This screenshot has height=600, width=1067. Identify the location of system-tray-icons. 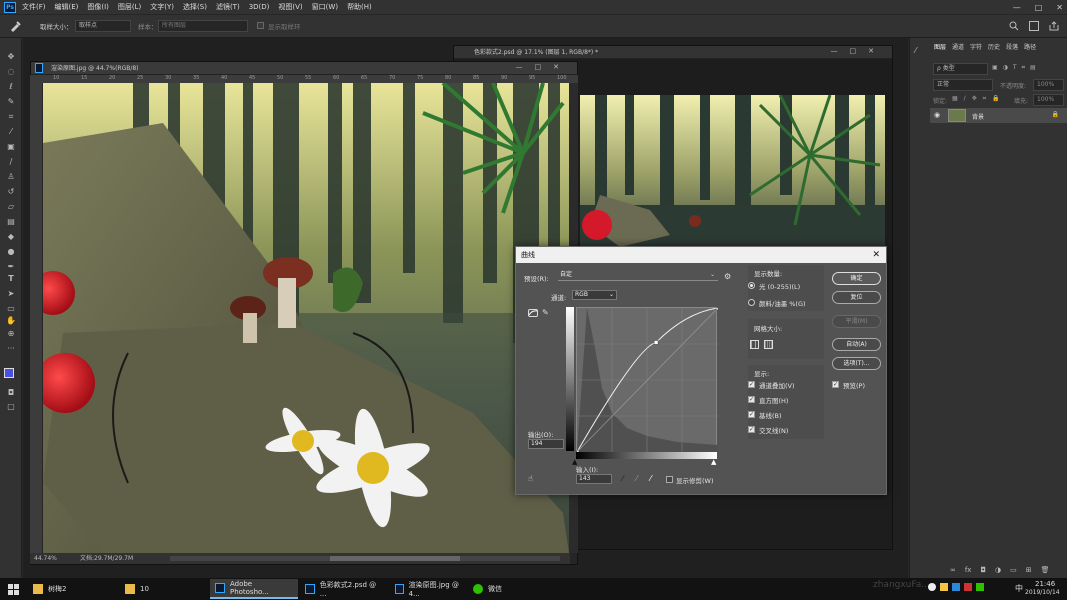
(956, 587).